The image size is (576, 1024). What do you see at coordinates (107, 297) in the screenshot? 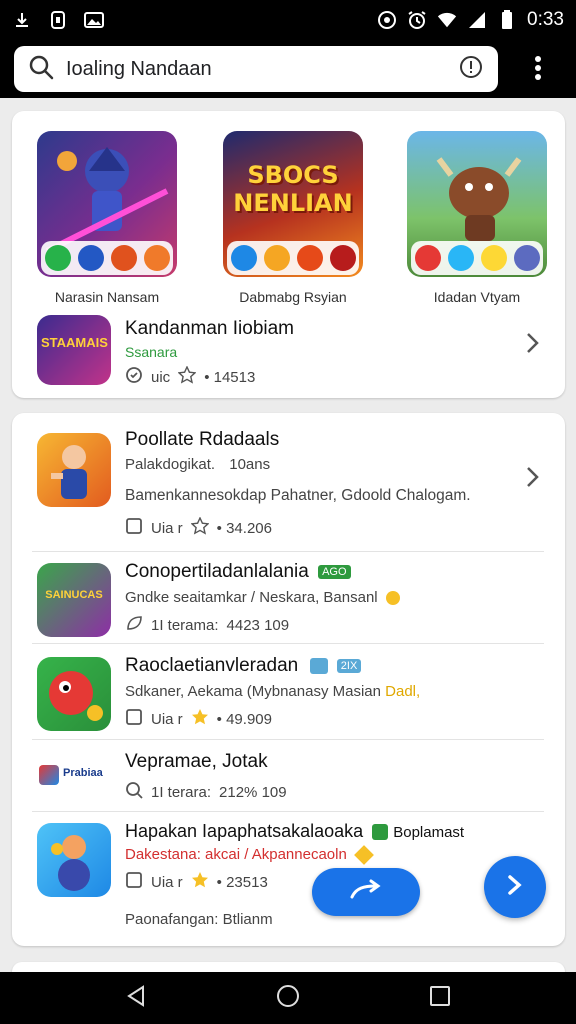
I see `featured-app-1-label: Narasin Nansam` at bounding box center [107, 297].